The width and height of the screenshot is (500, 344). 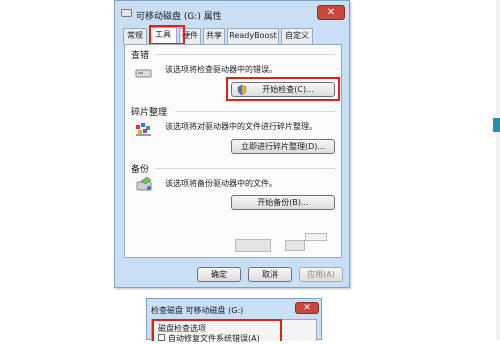 What do you see at coordinates (496, 125) in the screenshot?
I see `background-accent` at bounding box center [496, 125].